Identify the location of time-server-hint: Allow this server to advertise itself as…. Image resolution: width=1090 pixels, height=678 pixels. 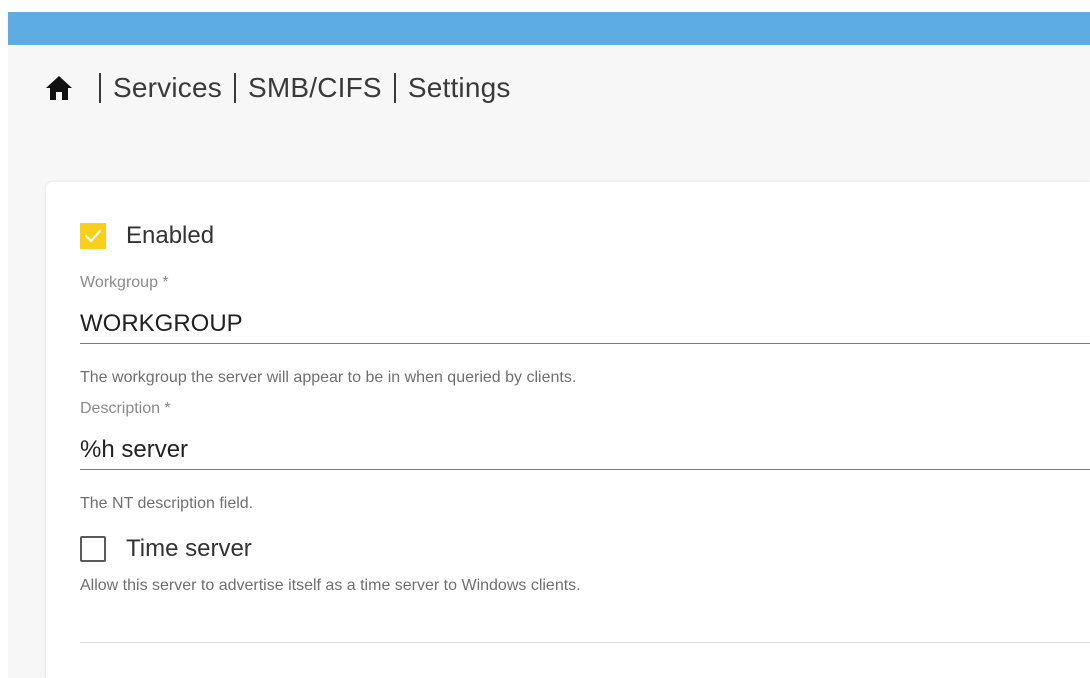
(330, 585).